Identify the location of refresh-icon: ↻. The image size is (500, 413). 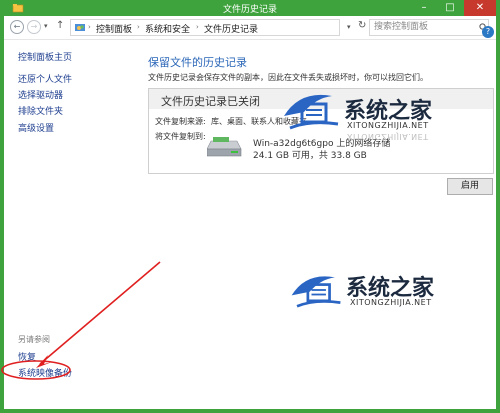
(362, 25).